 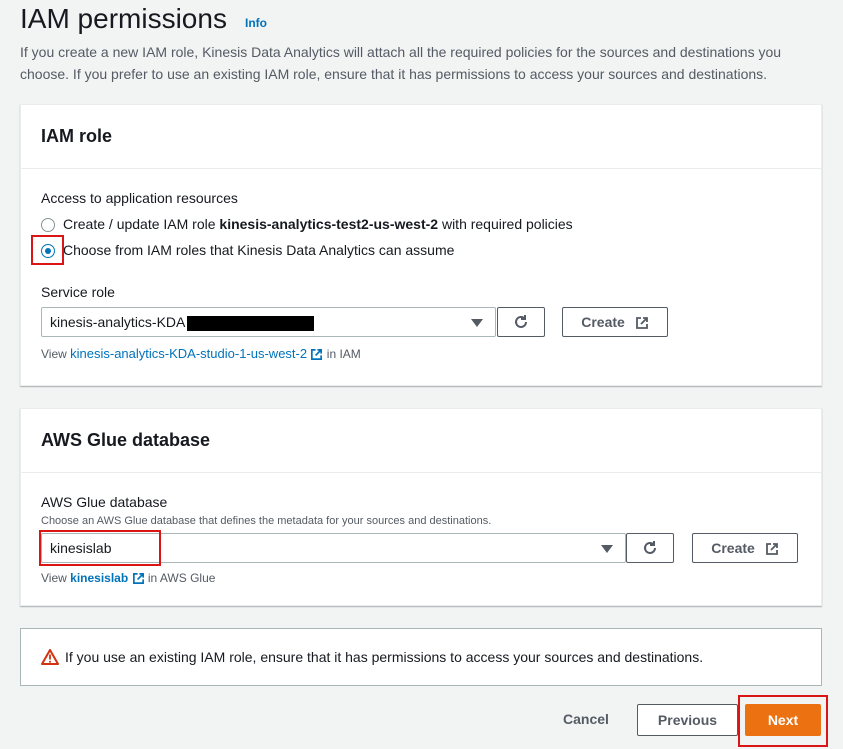 What do you see at coordinates (603, 322) in the screenshot?
I see `create-role-label: Create` at bounding box center [603, 322].